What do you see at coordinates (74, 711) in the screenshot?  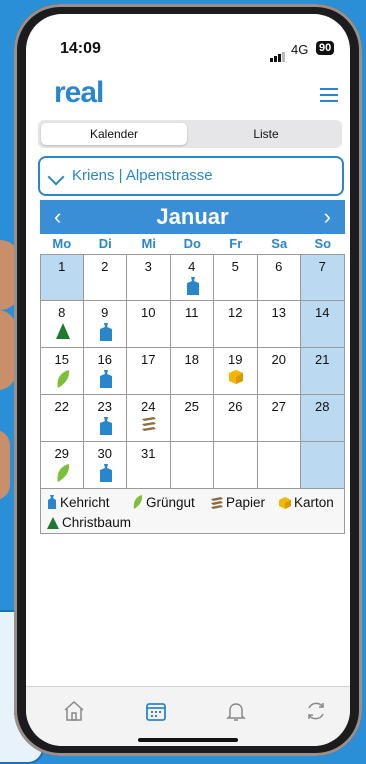 I see `home-icon` at bounding box center [74, 711].